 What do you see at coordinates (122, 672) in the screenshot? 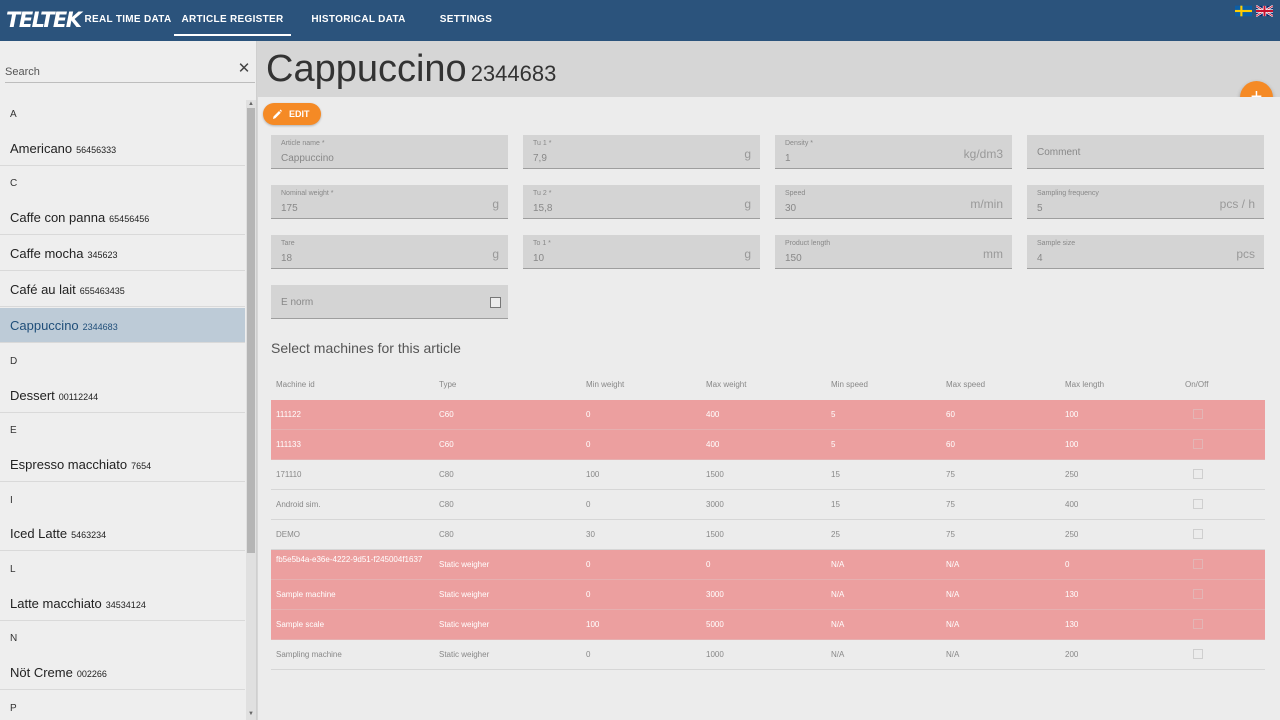
I see `list-item-not-creme: Nöt Creme 002266` at bounding box center [122, 672].